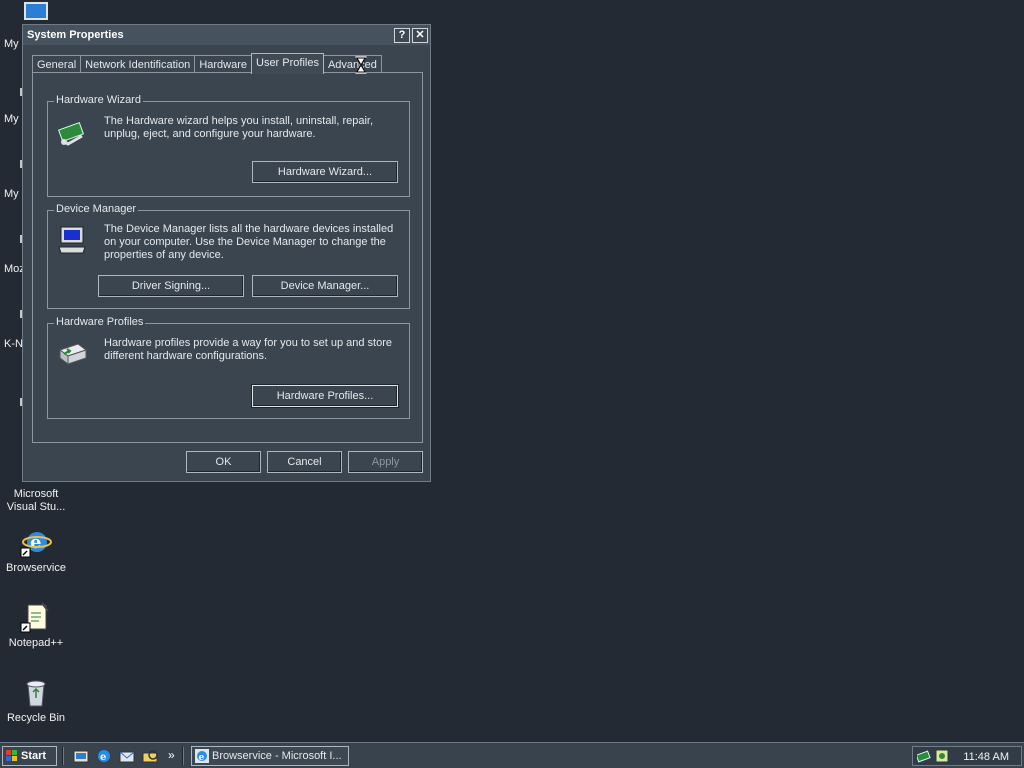  Describe the element at coordinates (150, 756) in the screenshot. I see `explorer-icon` at that location.